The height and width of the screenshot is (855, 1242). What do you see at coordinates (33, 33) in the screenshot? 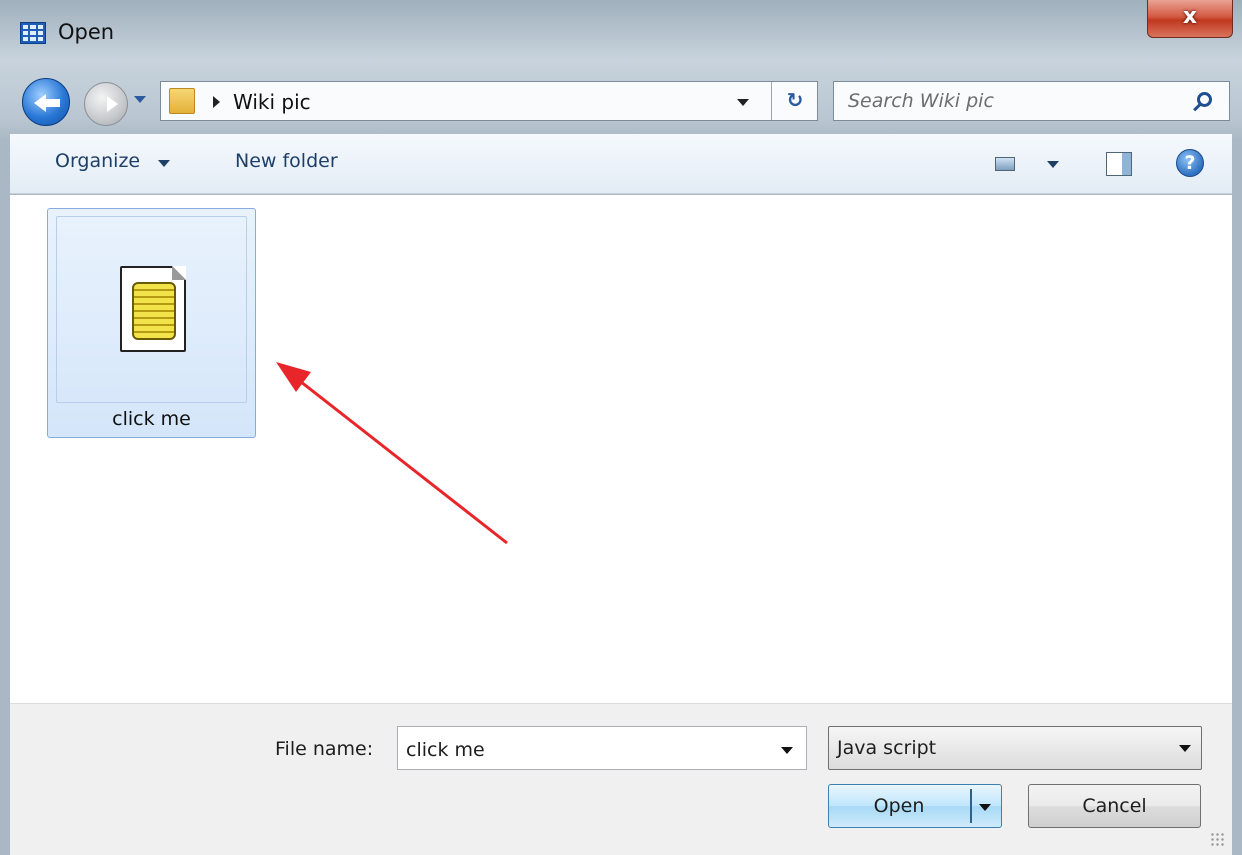
I see `dialog-app-icon` at bounding box center [33, 33].